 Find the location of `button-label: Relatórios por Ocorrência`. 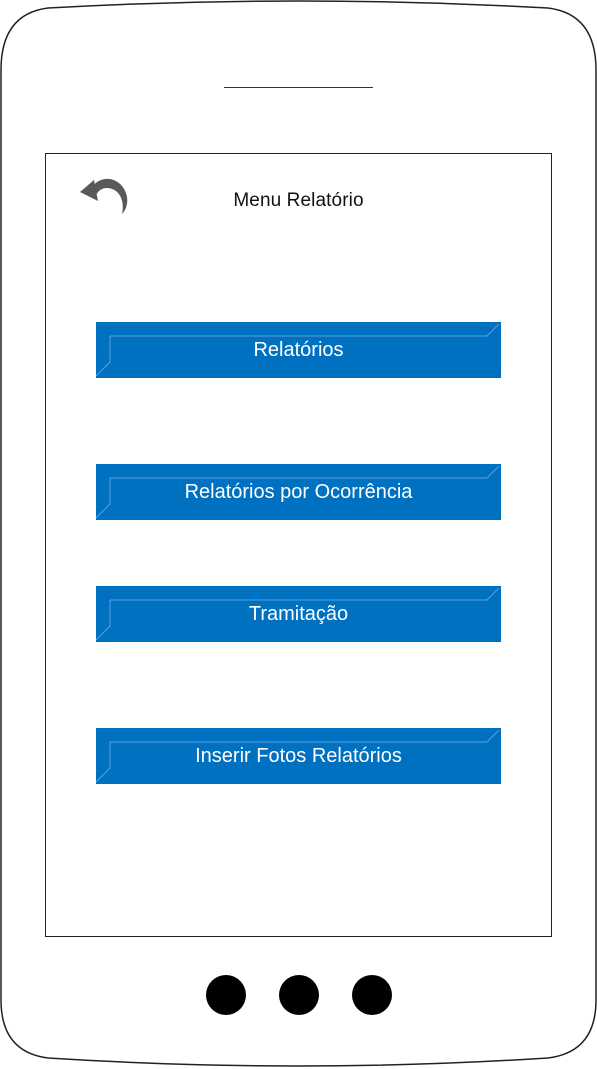

button-label: Relatórios por Ocorrência is located at coordinates (298, 491).